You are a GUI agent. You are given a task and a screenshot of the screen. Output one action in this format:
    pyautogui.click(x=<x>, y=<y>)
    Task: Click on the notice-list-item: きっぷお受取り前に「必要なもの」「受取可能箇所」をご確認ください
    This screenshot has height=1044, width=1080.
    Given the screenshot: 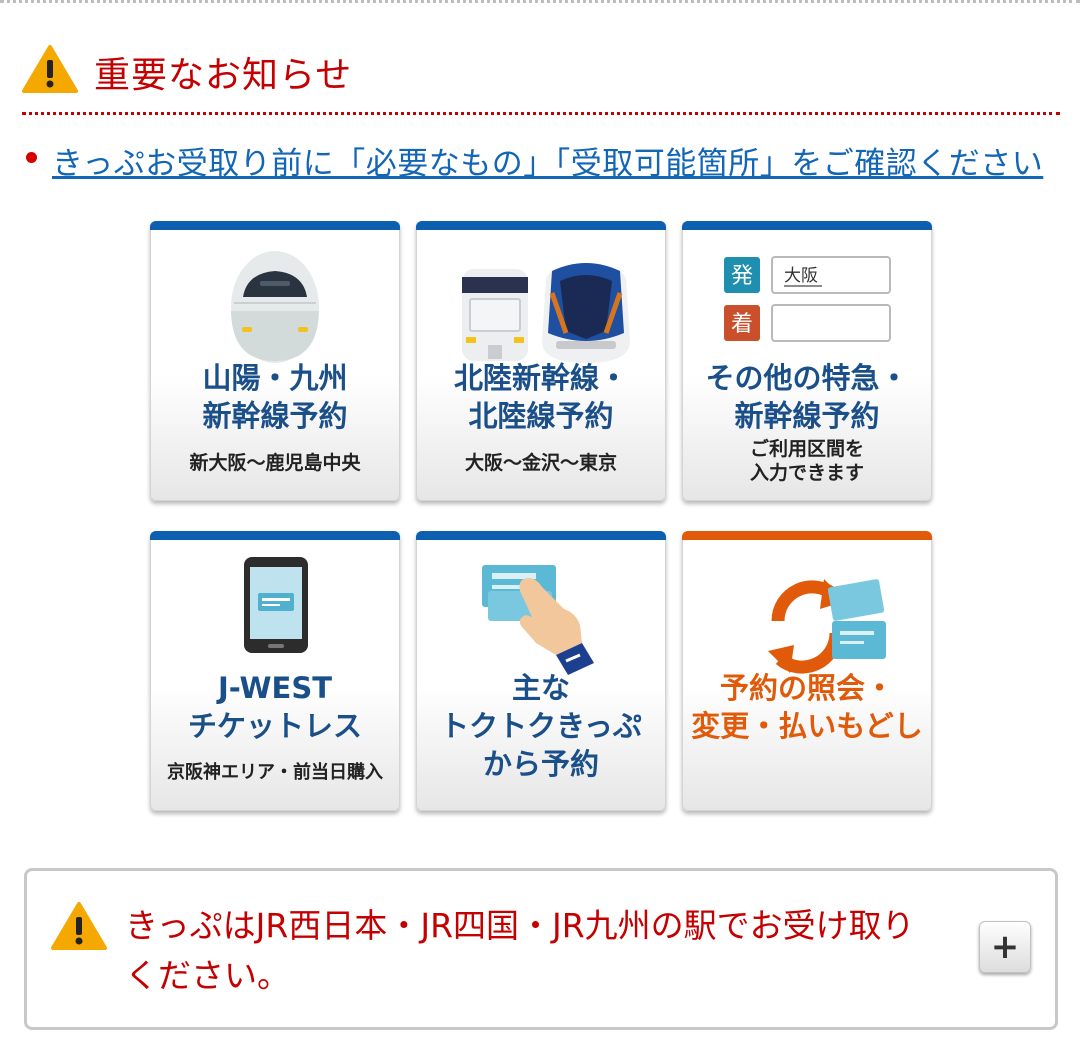 What is the action you would take?
    pyautogui.click(x=546, y=163)
    